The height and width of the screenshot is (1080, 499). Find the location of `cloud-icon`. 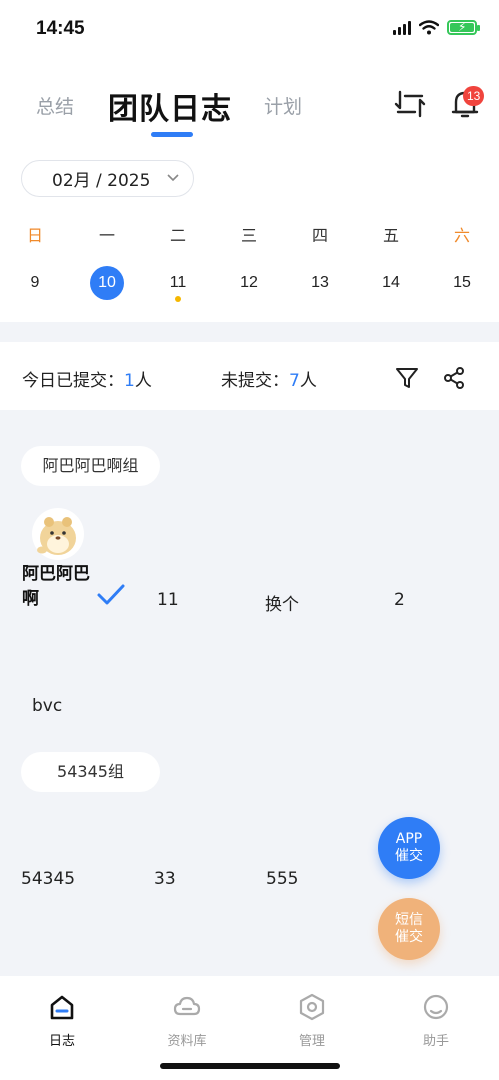

cloud-icon is located at coordinates (187, 1006).